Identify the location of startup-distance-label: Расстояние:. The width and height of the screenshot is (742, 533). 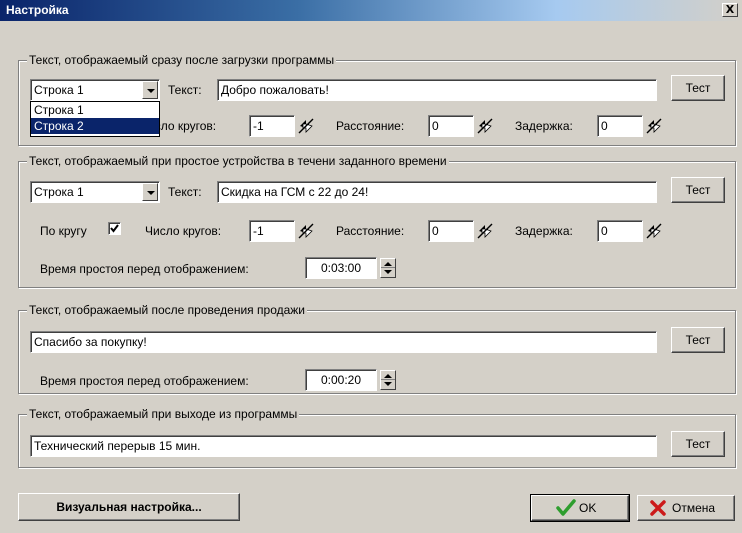
(370, 126).